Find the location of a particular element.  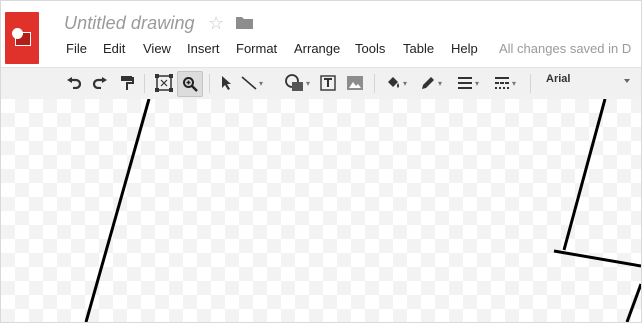

folder-icon is located at coordinates (244, 22).